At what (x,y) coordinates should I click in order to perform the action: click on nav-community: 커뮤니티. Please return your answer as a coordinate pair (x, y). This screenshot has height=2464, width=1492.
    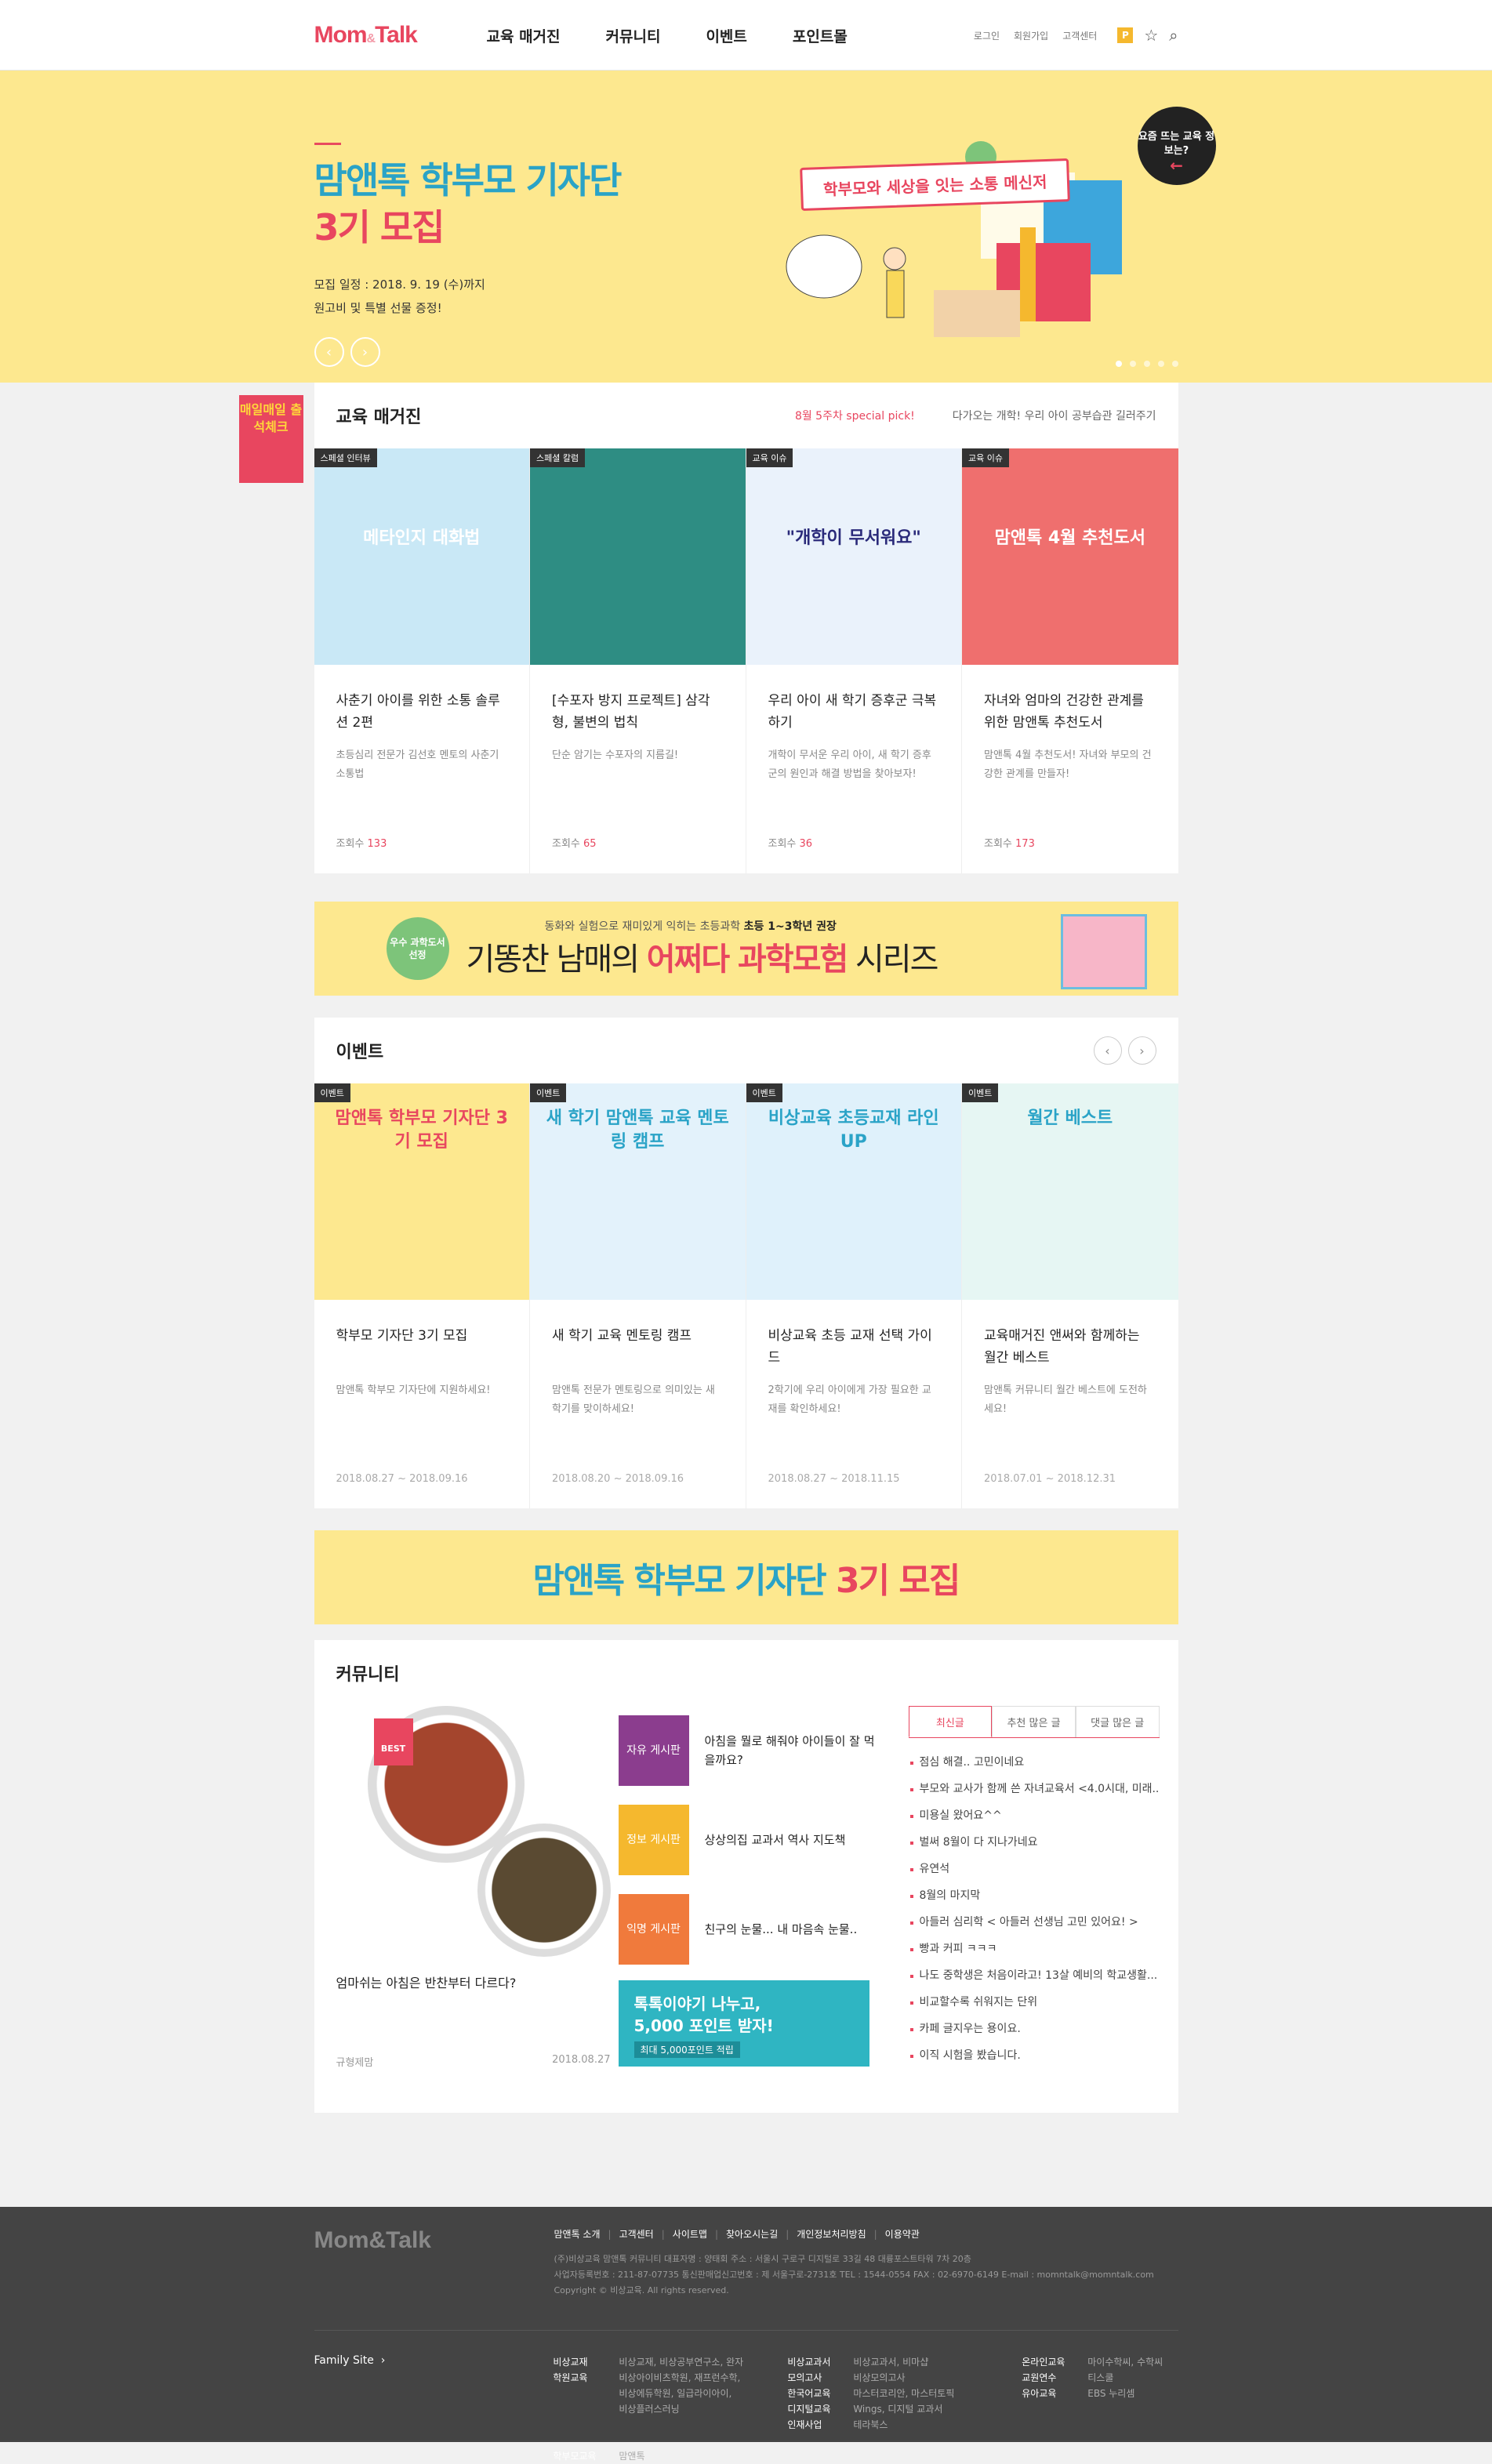
    Looking at the image, I should click on (633, 35).